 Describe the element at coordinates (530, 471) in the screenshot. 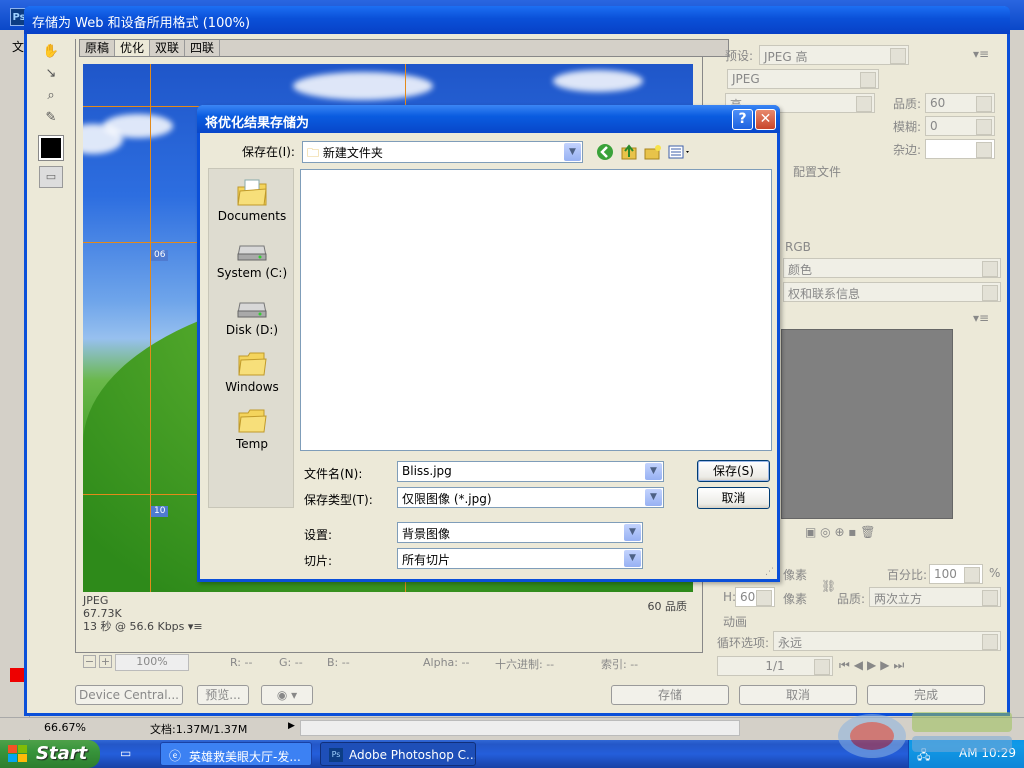

I see `filename-input: Bliss.jpg ▼` at that location.